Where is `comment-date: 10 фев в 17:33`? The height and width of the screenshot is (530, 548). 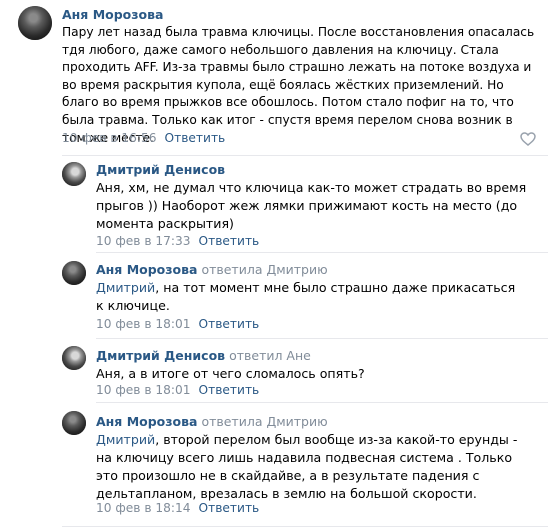 comment-date: 10 фев в 17:33 is located at coordinates (143, 241).